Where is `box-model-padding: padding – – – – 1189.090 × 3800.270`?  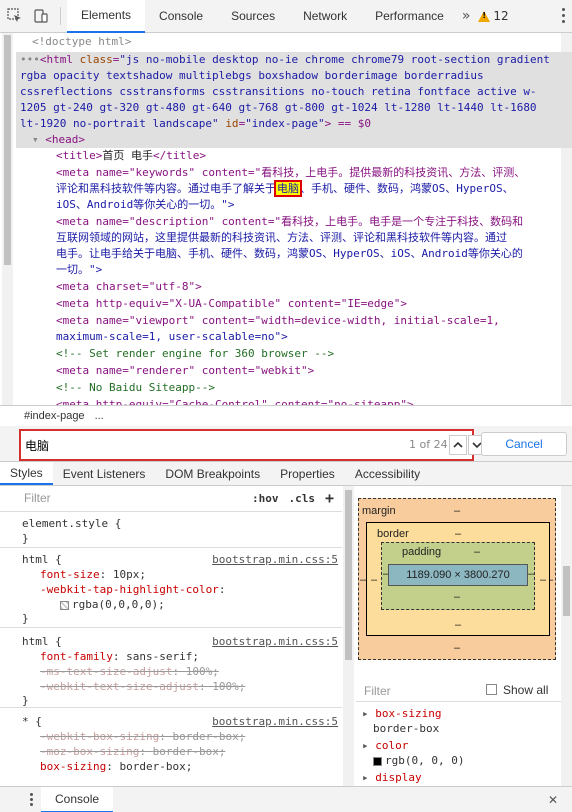
box-model-padding: padding – – – – 1189.090 × 3800.270 is located at coordinates (458, 576).